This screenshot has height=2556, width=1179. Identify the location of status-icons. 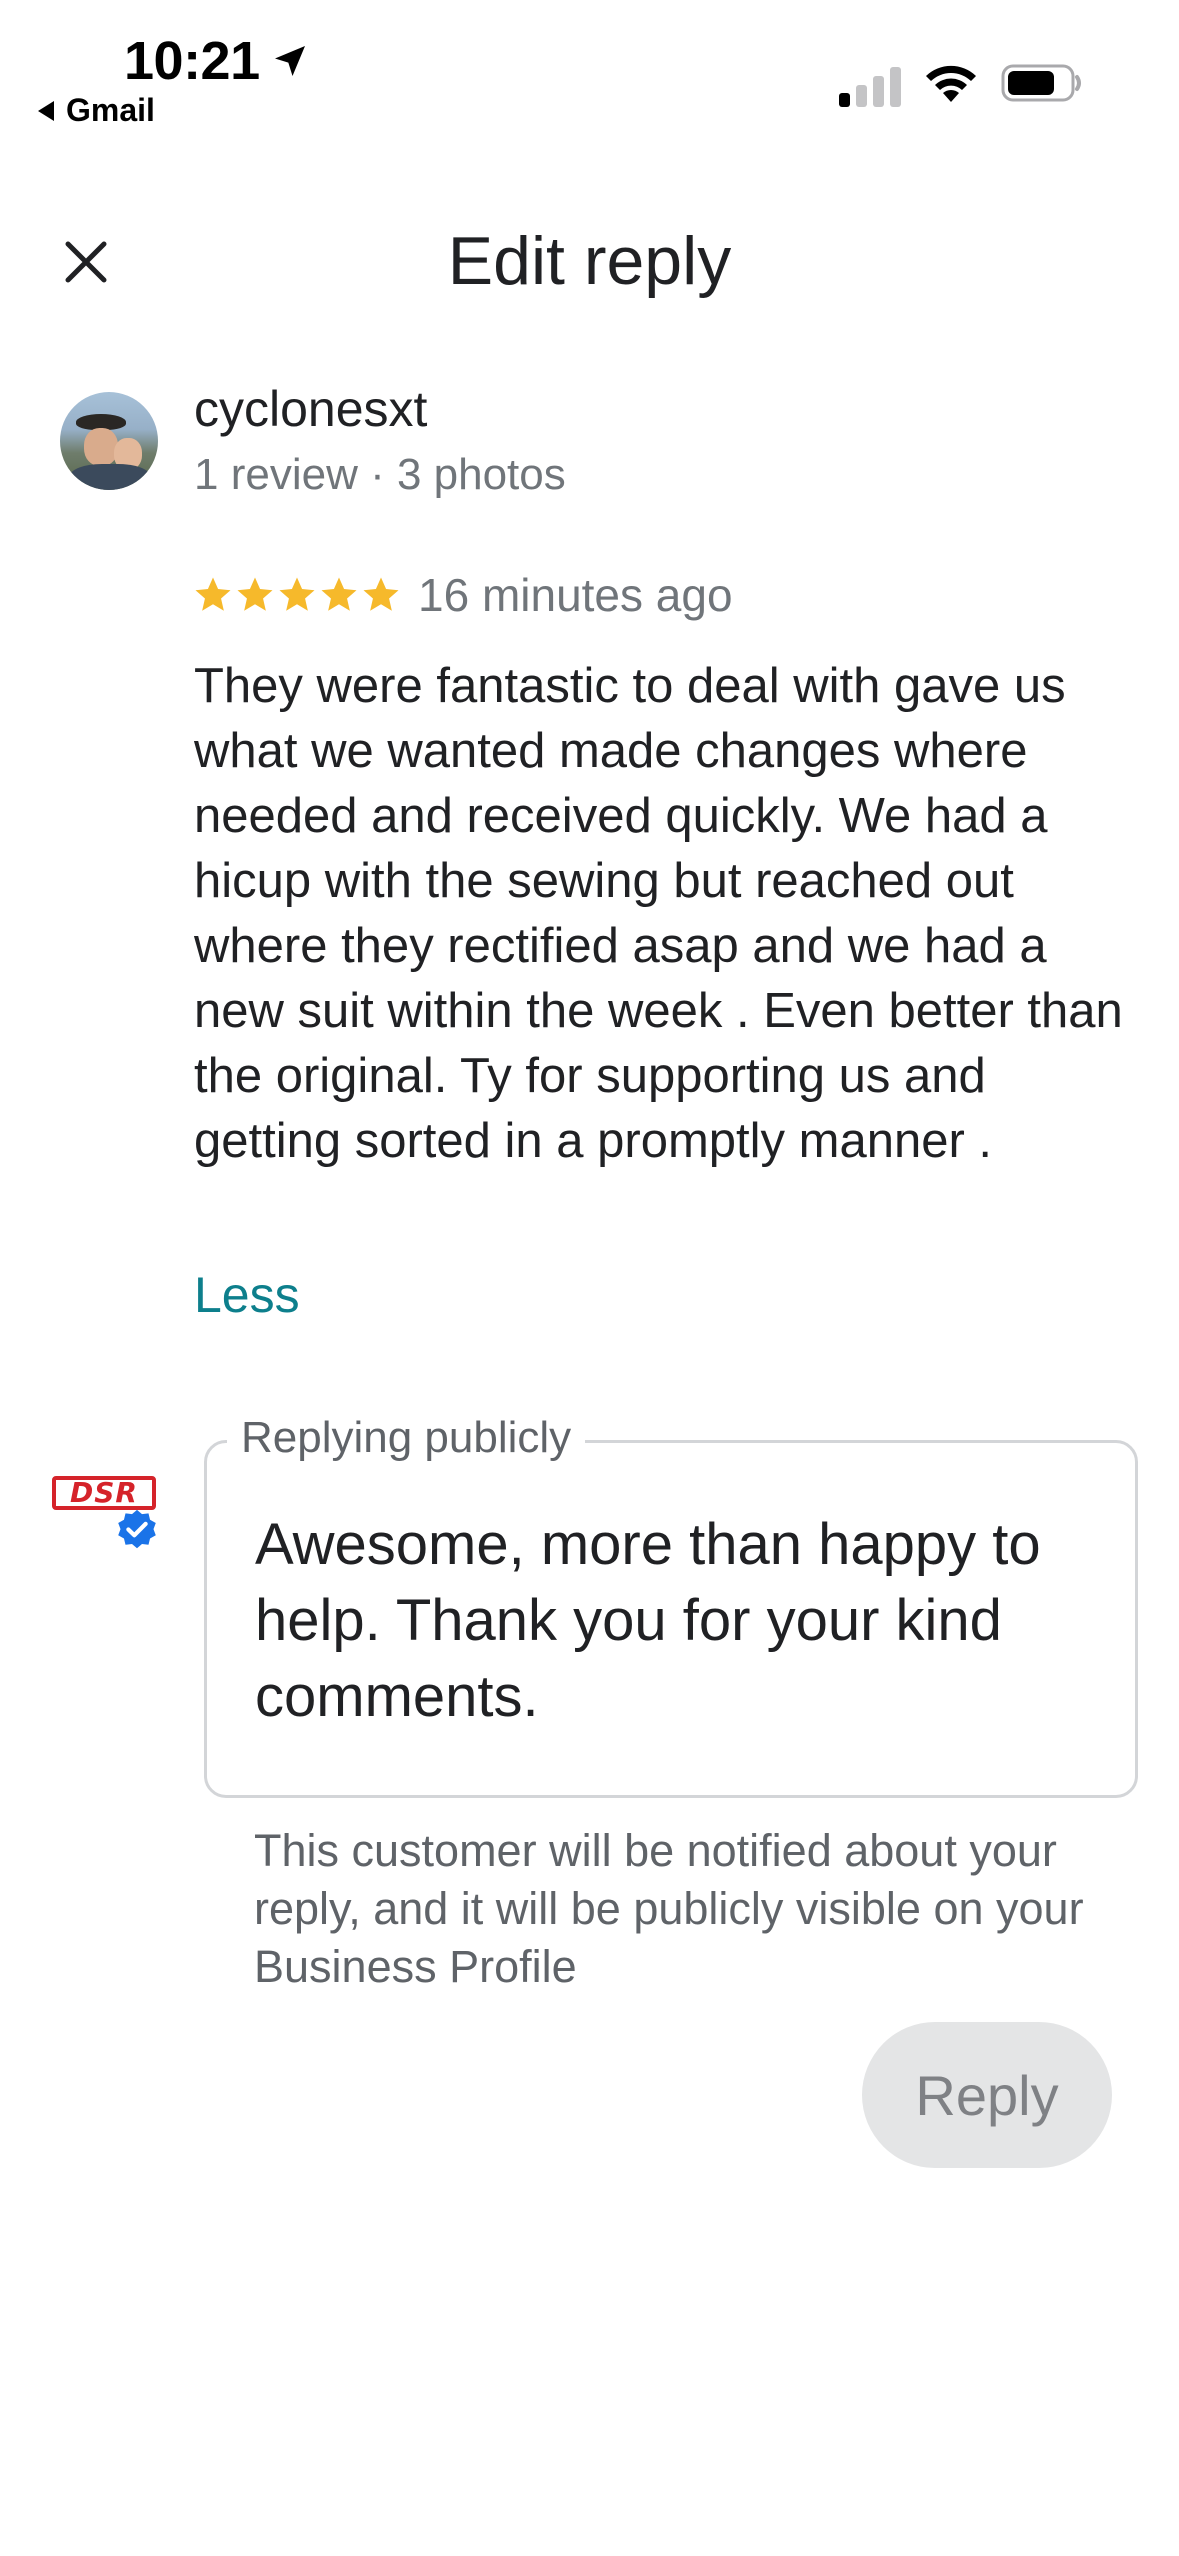
(961, 85).